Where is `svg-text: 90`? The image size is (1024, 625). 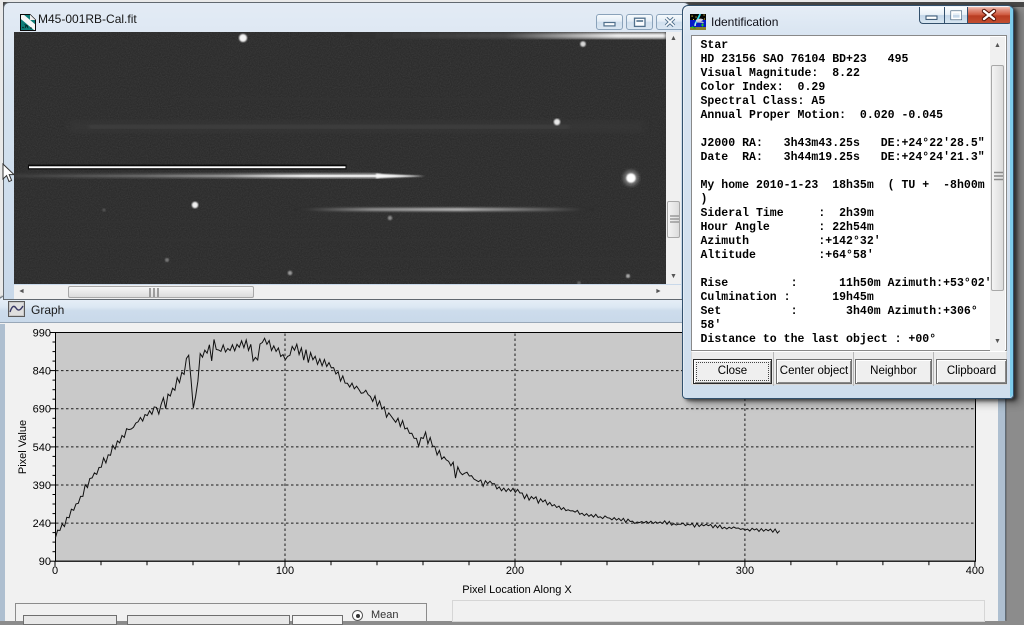
svg-text: 90 is located at coordinates (45, 562).